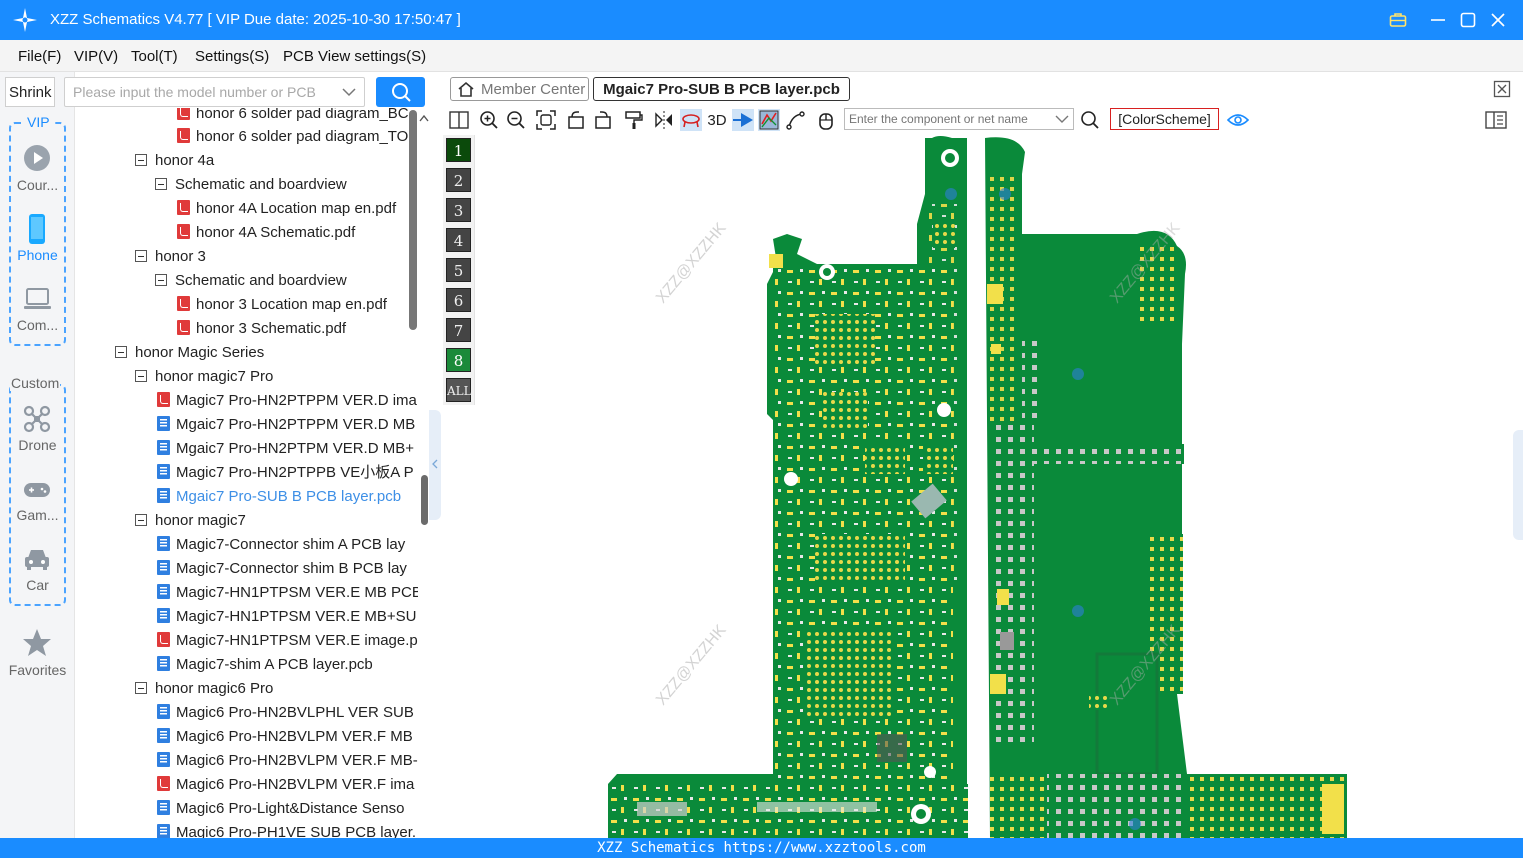  Describe the element at coordinates (285, 785) in the screenshot. I see `tree-file: Magic6 Pro-HN2BVLPM VER.F ima` at that location.